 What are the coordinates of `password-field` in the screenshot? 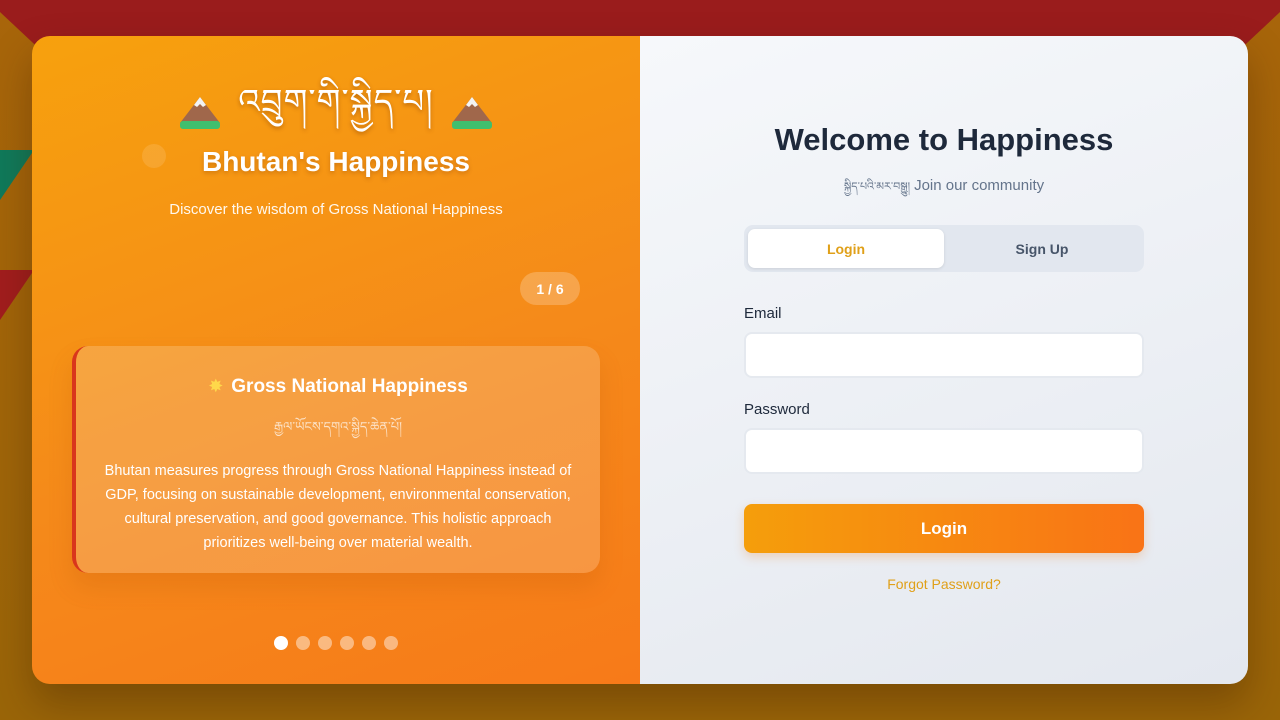 It's located at (944, 451).